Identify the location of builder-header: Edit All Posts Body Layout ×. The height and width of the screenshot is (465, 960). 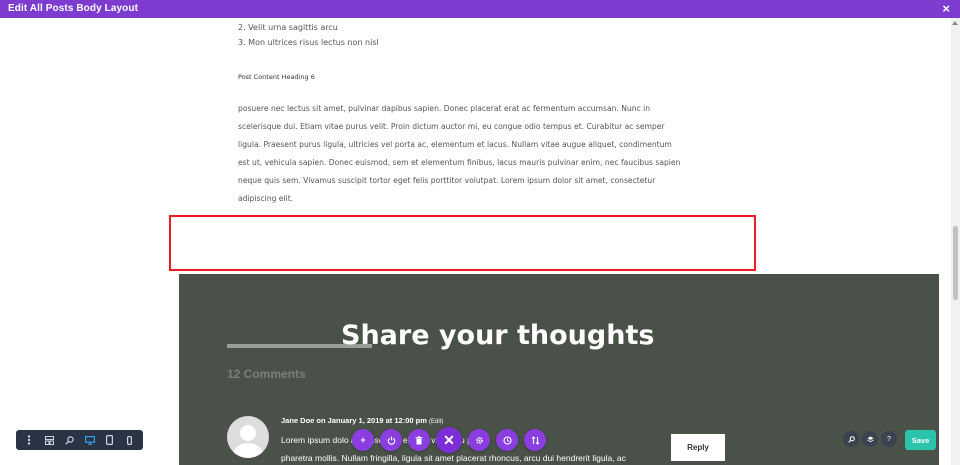
(480, 9).